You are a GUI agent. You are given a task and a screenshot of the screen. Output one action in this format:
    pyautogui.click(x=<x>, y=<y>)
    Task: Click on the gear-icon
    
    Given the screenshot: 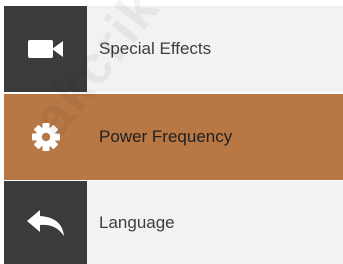 What is the action you would take?
    pyautogui.click(x=45, y=137)
    